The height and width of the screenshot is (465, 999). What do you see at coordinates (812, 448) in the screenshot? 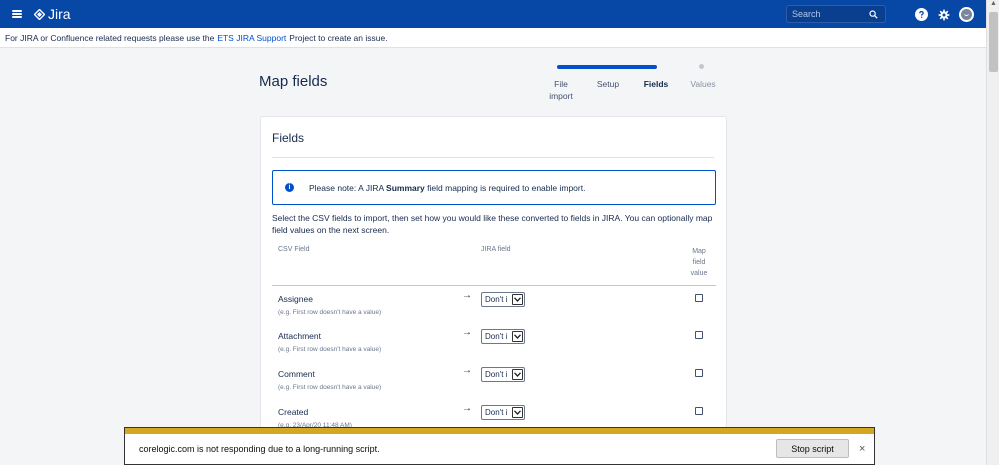
I see `stop-script-button: Stop script` at bounding box center [812, 448].